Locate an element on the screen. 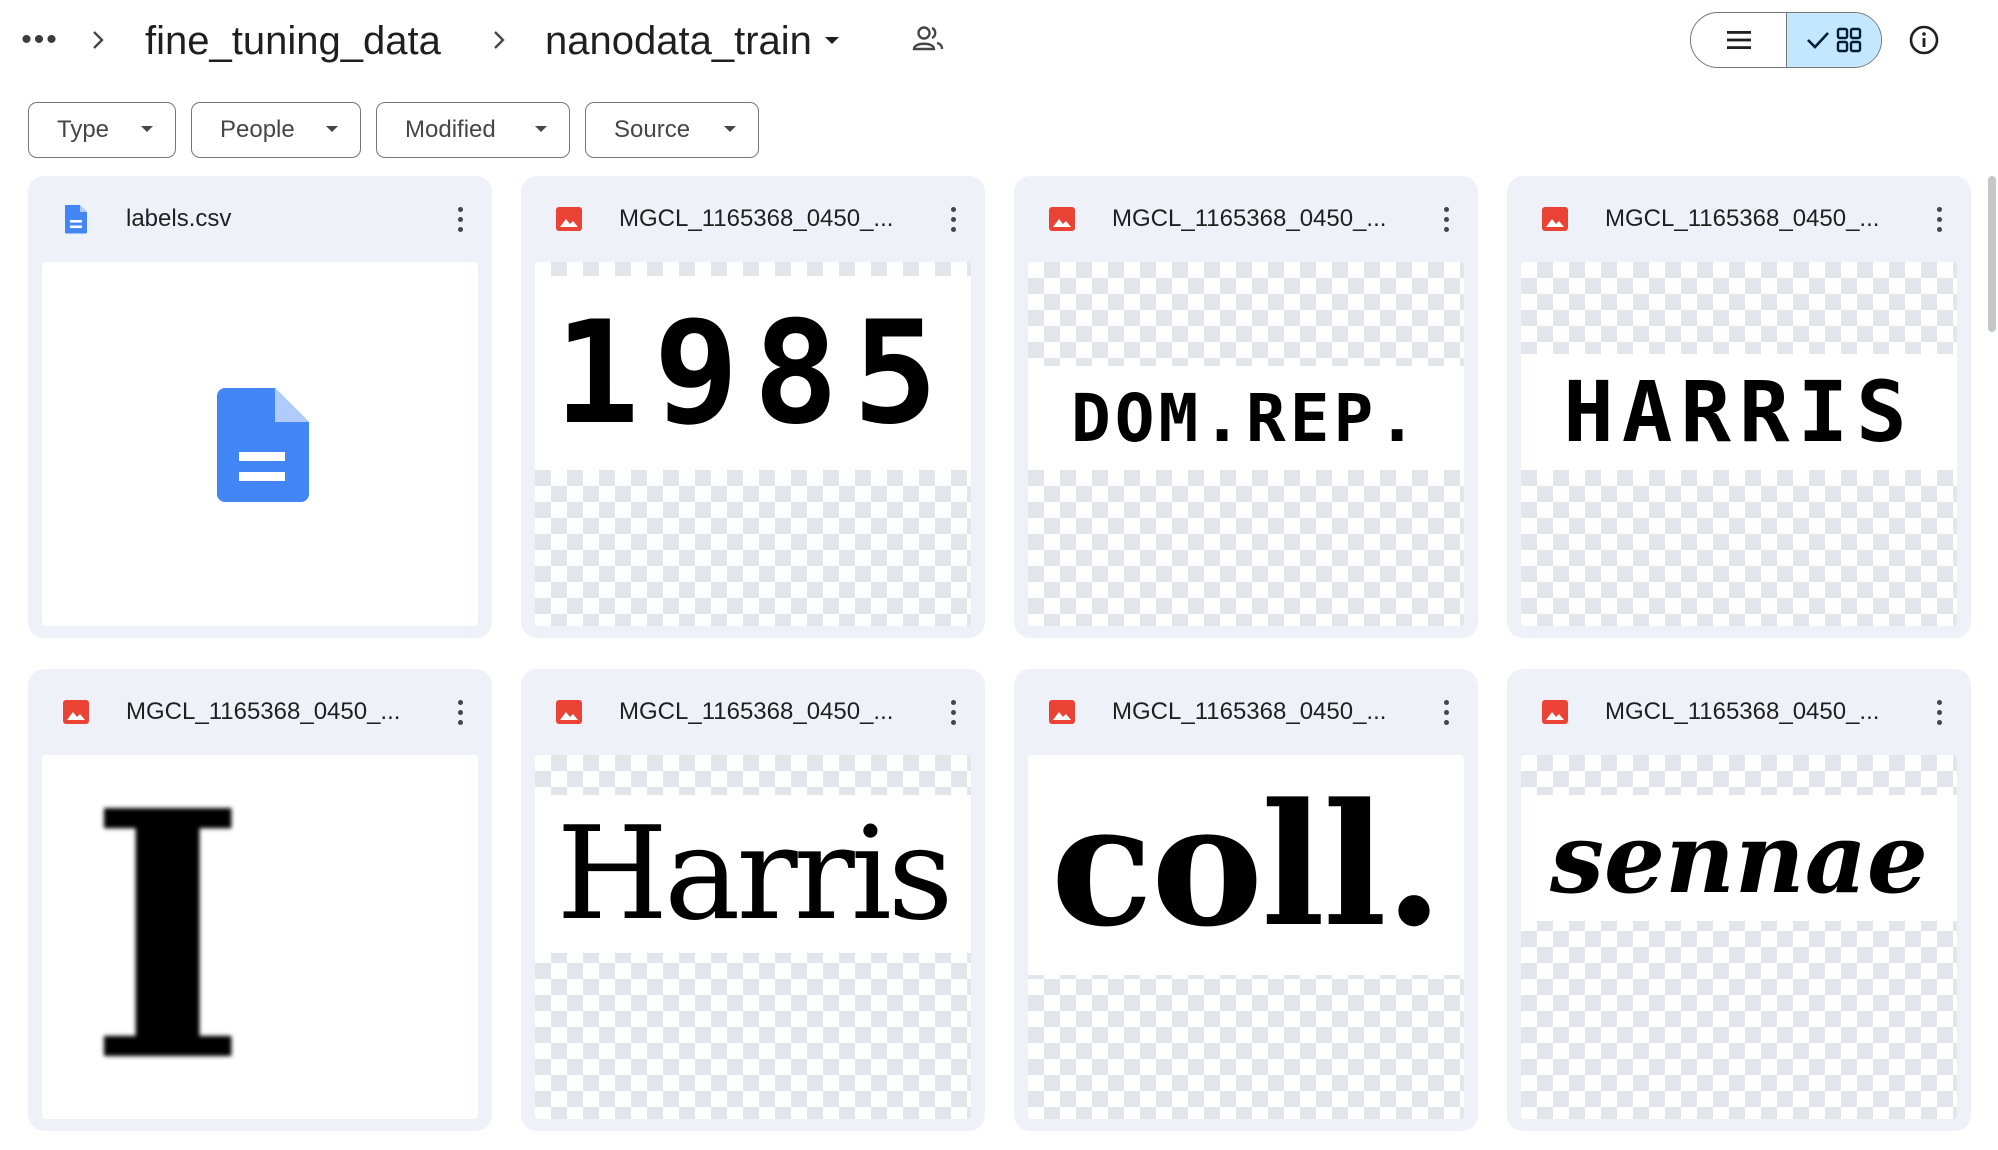 The height and width of the screenshot is (1150, 1998). current-folder-name: nanodata_train is located at coordinates (678, 40).